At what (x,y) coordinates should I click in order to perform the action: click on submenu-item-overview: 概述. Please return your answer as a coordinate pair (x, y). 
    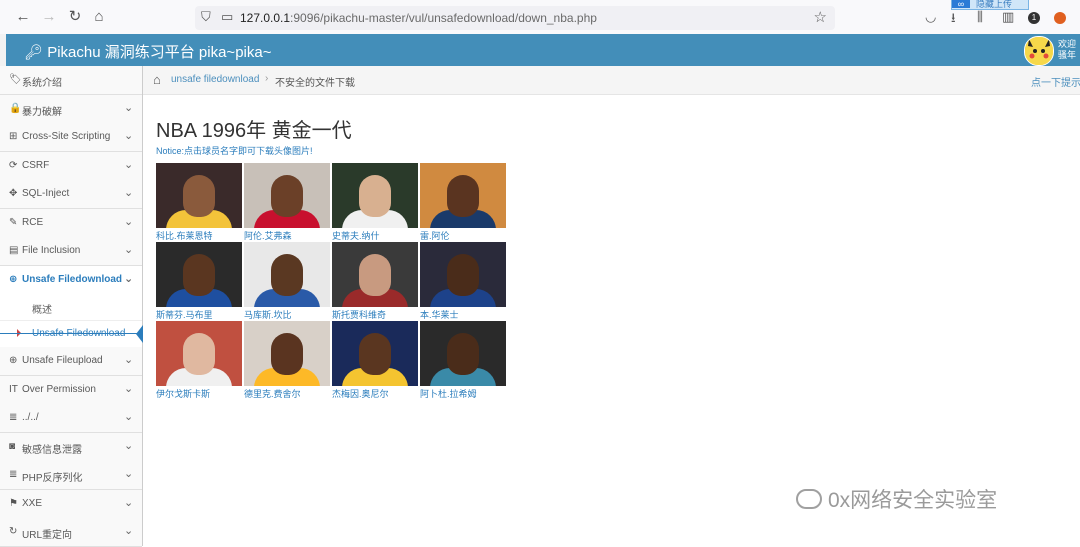
    Looking at the image, I should click on (71, 307).